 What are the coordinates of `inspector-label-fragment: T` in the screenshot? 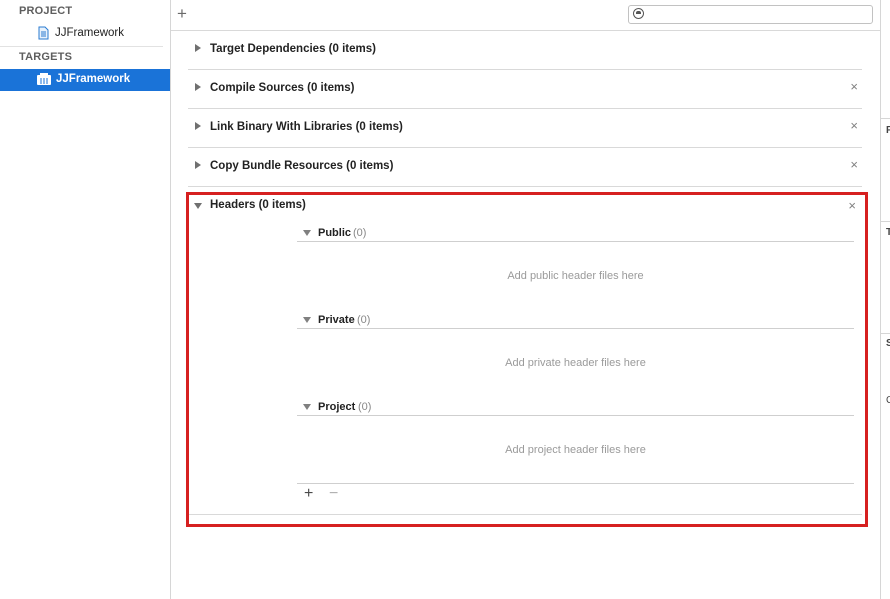 It's located at (888, 232).